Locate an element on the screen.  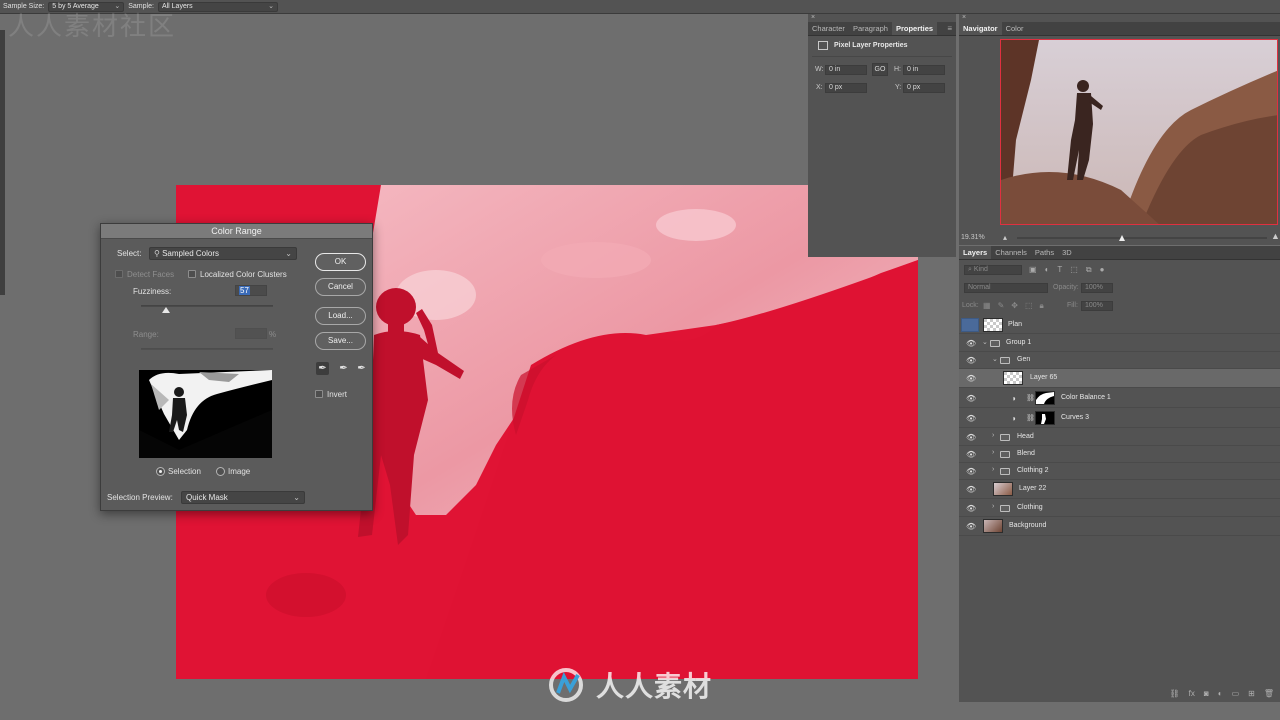
y-field: 0 px is located at coordinates (924, 88).